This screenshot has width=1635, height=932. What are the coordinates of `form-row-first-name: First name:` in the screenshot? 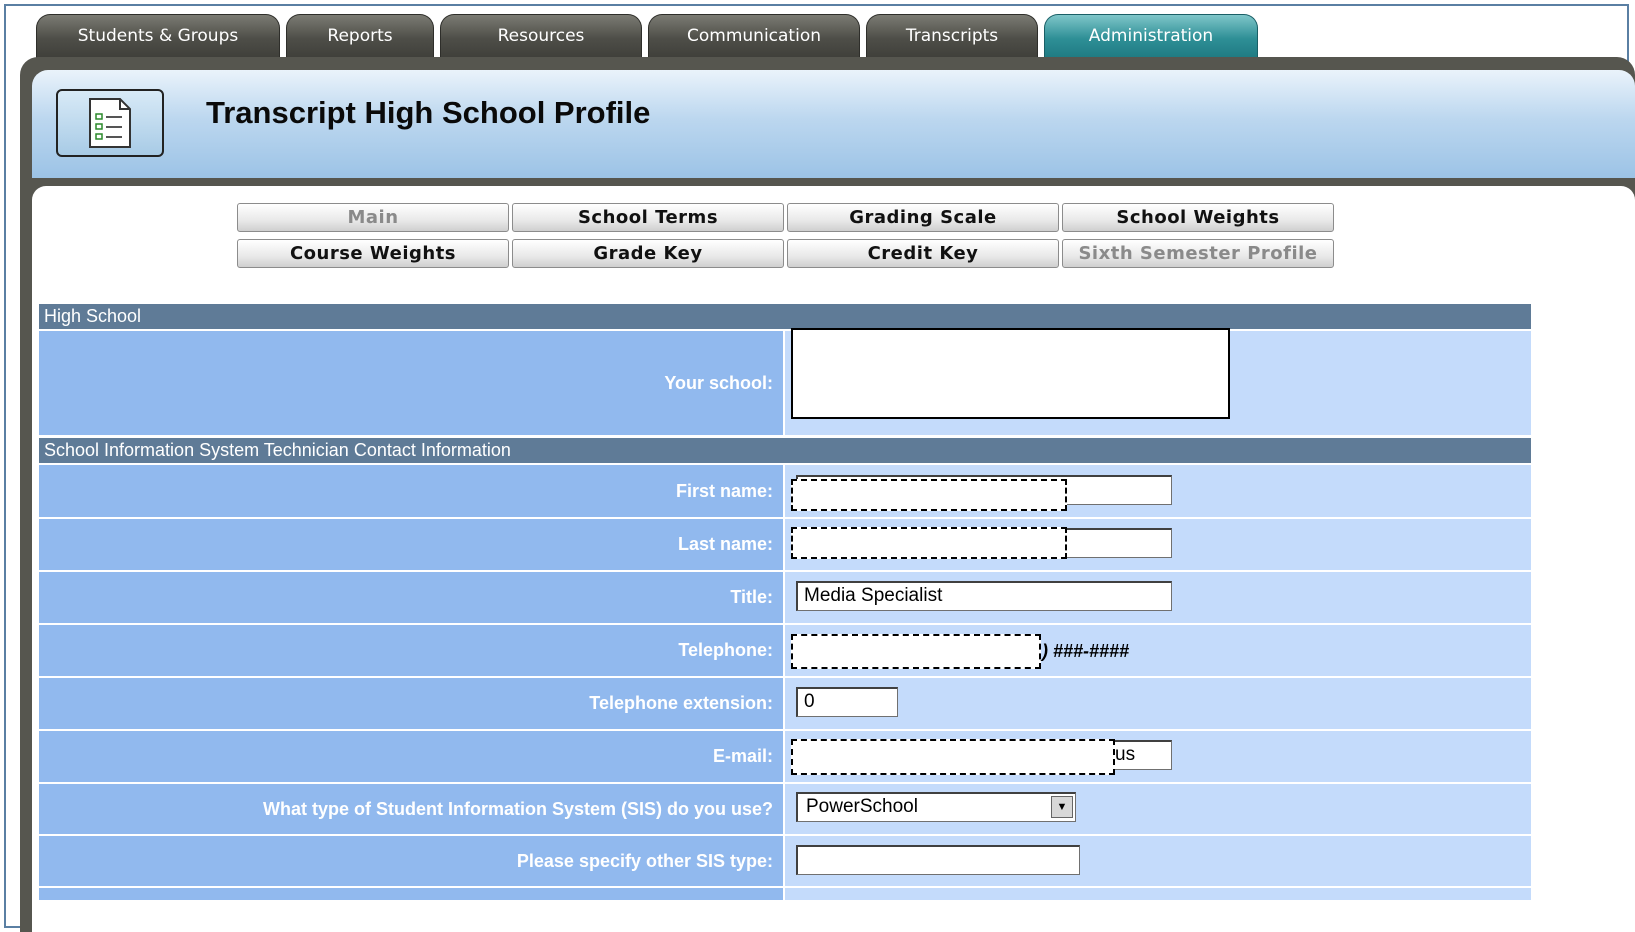 It's located at (785, 492).